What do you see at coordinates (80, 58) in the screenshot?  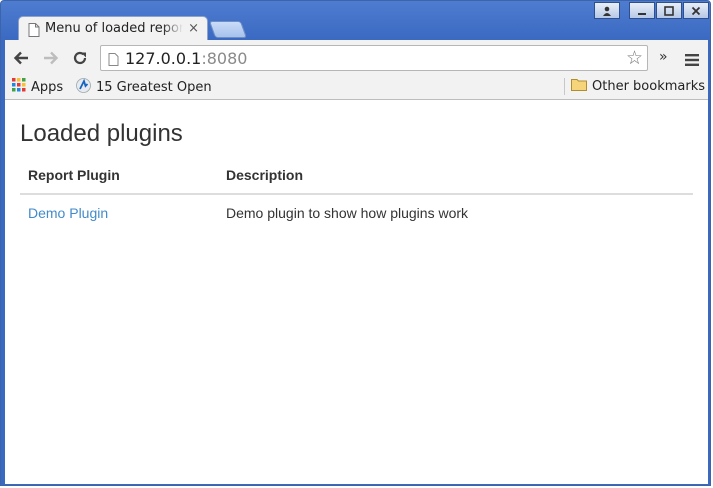 I see `reload-icon` at bounding box center [80, 58].